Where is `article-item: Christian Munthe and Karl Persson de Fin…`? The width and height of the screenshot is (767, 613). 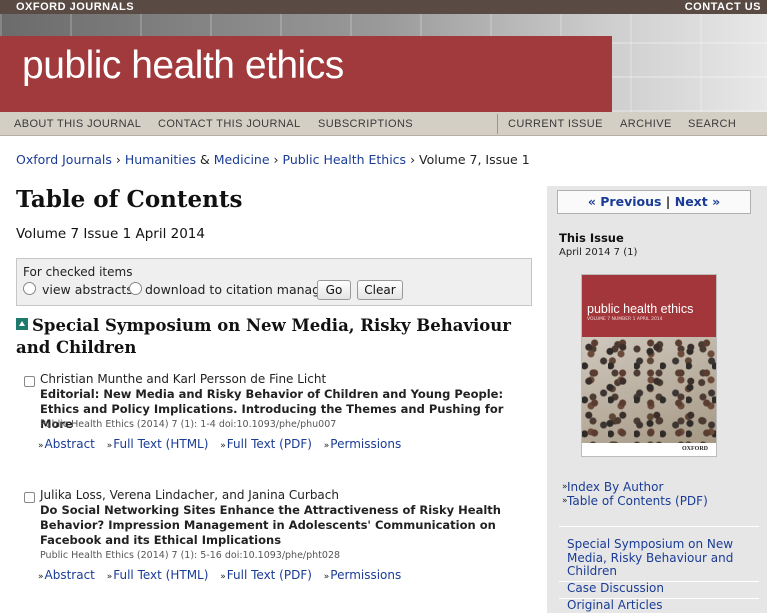
article-item: Christian Munthe and Karl Persson de Fin… is located at coordinates (279, 413).